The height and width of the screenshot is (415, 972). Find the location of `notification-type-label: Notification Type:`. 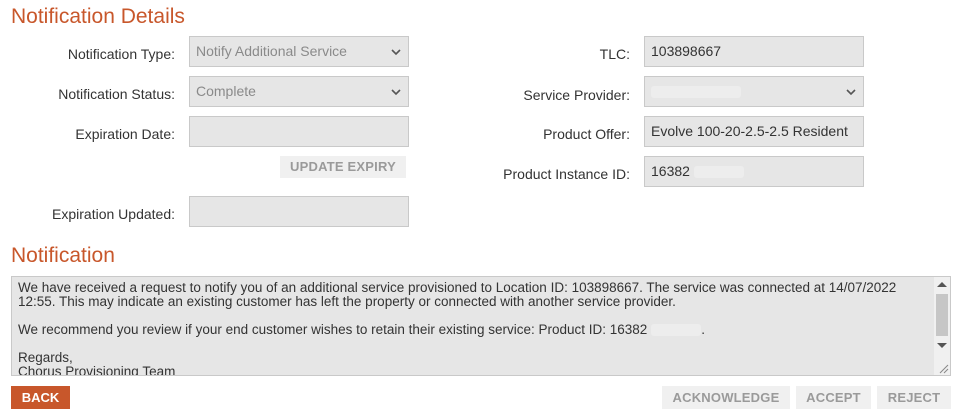

notification-type-label: Notification Type: is located at coordinates (121, 54).